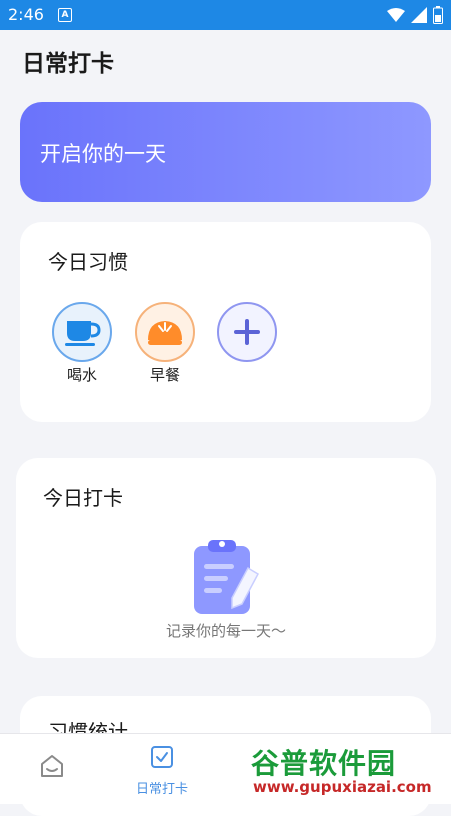 This screenshot has height=816, width=451. I want to click on status-time: 2:46, so click(26, 14).